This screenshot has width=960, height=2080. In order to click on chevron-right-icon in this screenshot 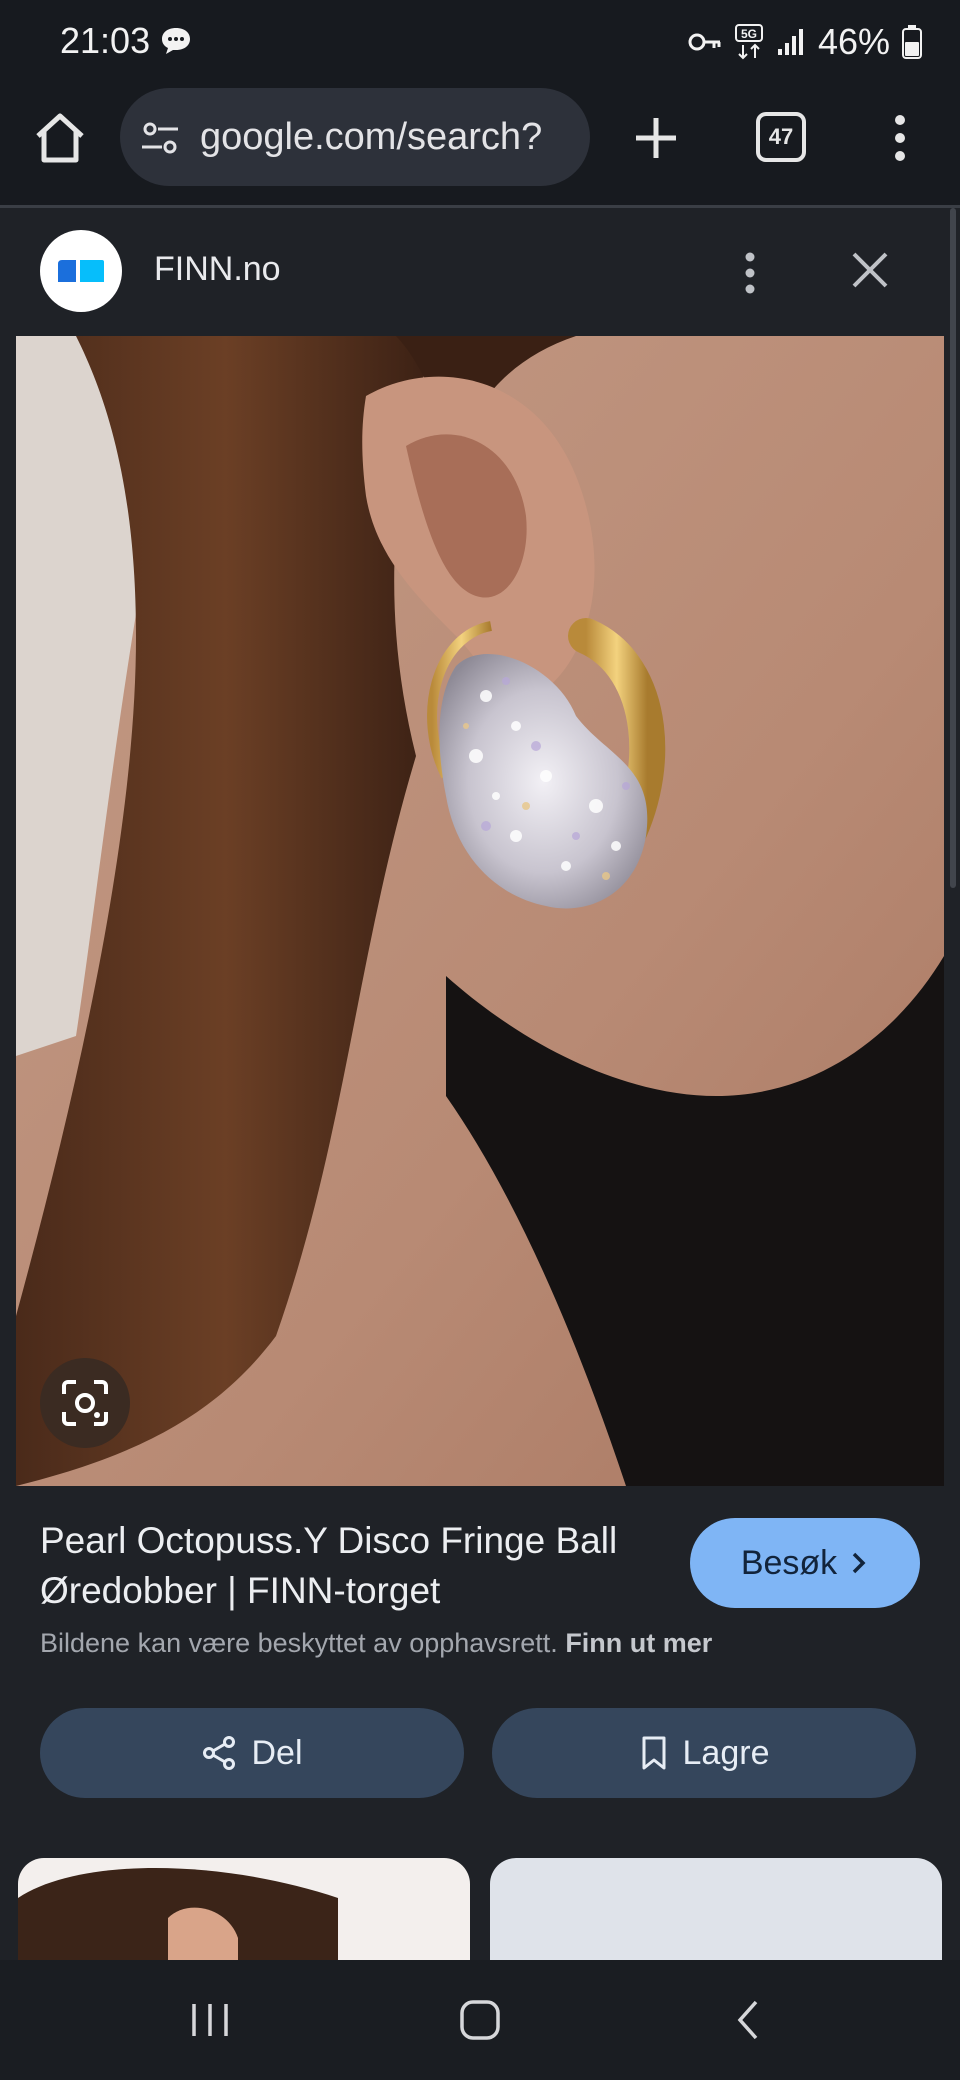, I will do `click(859, 1563)`.